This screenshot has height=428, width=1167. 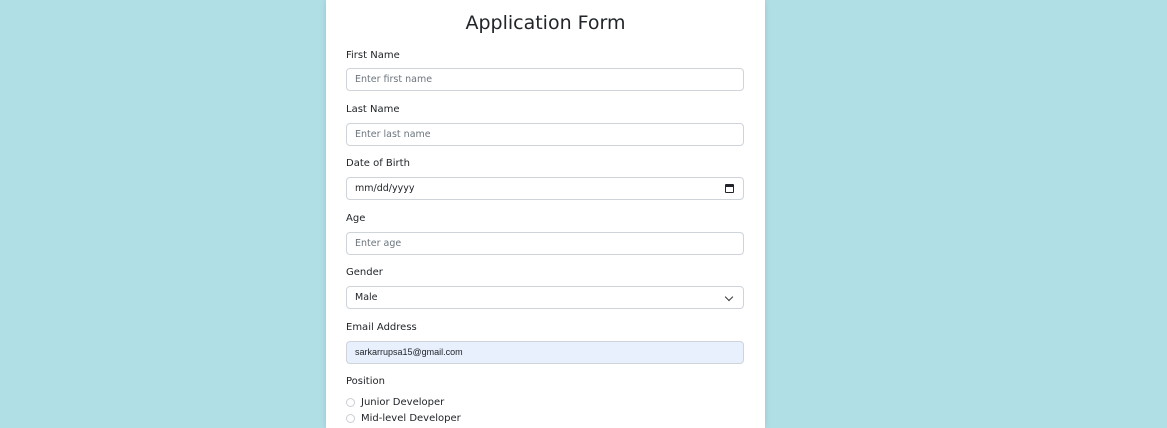 I want to click on dob-input: mm/dd/yyyy, so click(x=545, y=188).